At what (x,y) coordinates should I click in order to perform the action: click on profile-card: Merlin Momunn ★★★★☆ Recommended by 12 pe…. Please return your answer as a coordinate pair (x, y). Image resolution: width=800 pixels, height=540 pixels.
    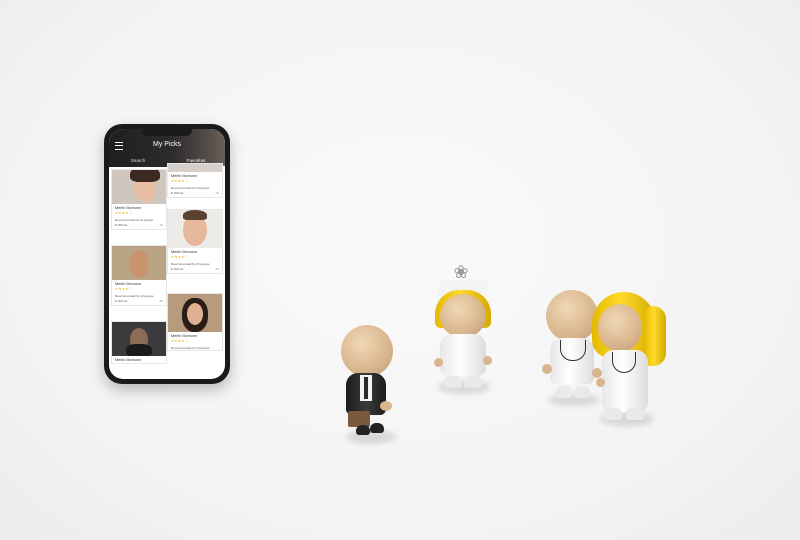
    Looking at the image, I should click on (139, 275).